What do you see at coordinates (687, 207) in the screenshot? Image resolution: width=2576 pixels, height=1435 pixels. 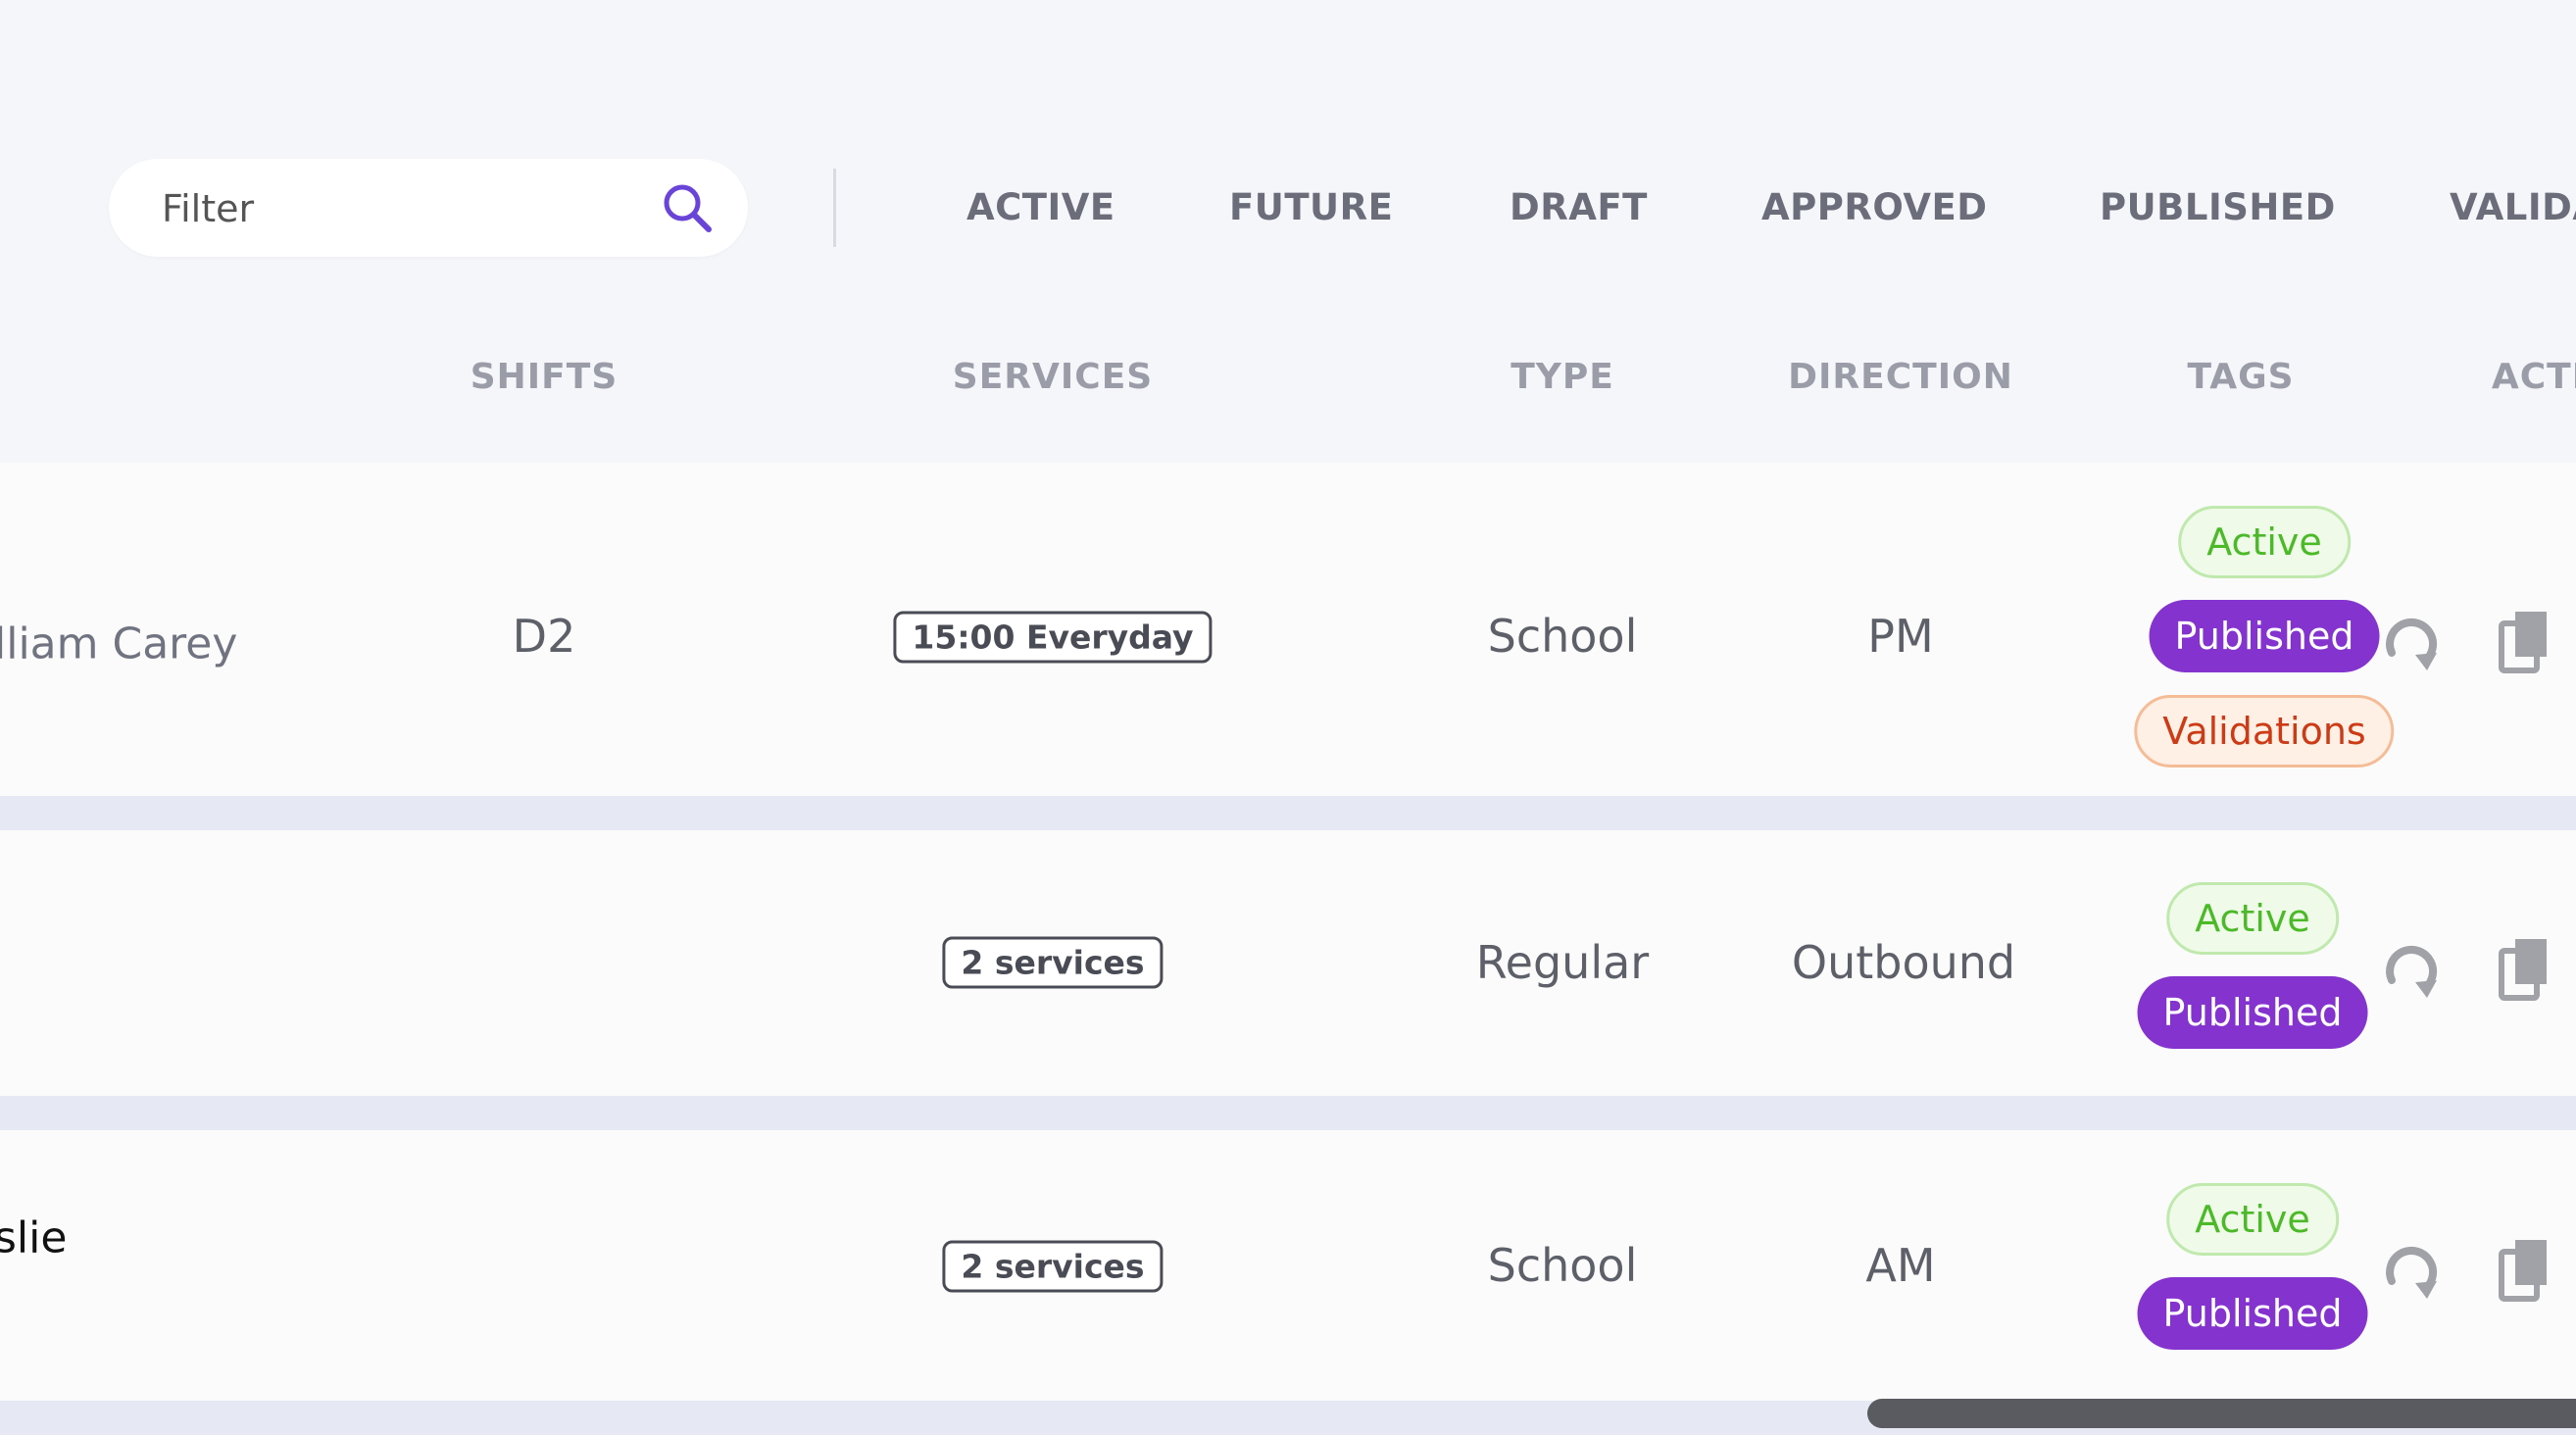 I see `search-icon` at bounding box center [687, 207].